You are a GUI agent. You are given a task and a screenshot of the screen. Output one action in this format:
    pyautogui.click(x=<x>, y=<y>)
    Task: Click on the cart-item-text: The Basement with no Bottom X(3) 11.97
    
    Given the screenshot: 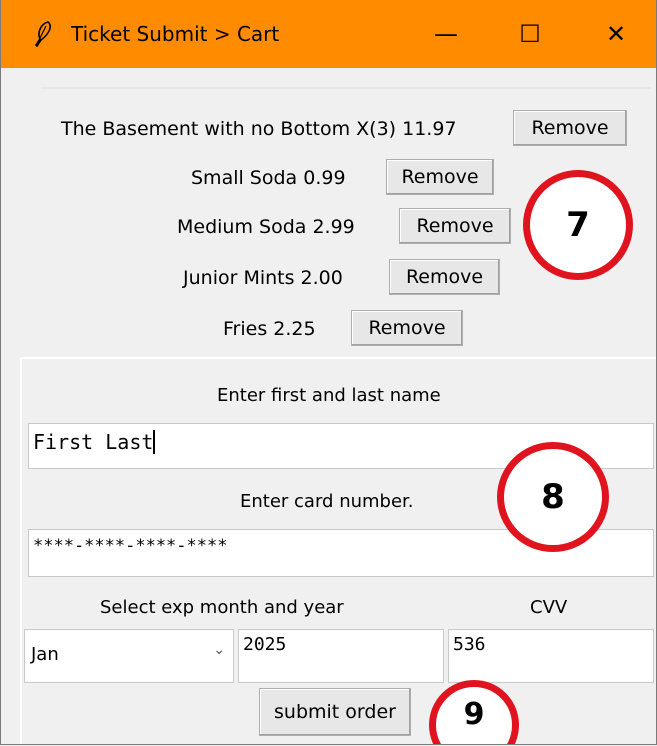 What is the action you would take?
    pyautogui.click(x=259, y=129)
    